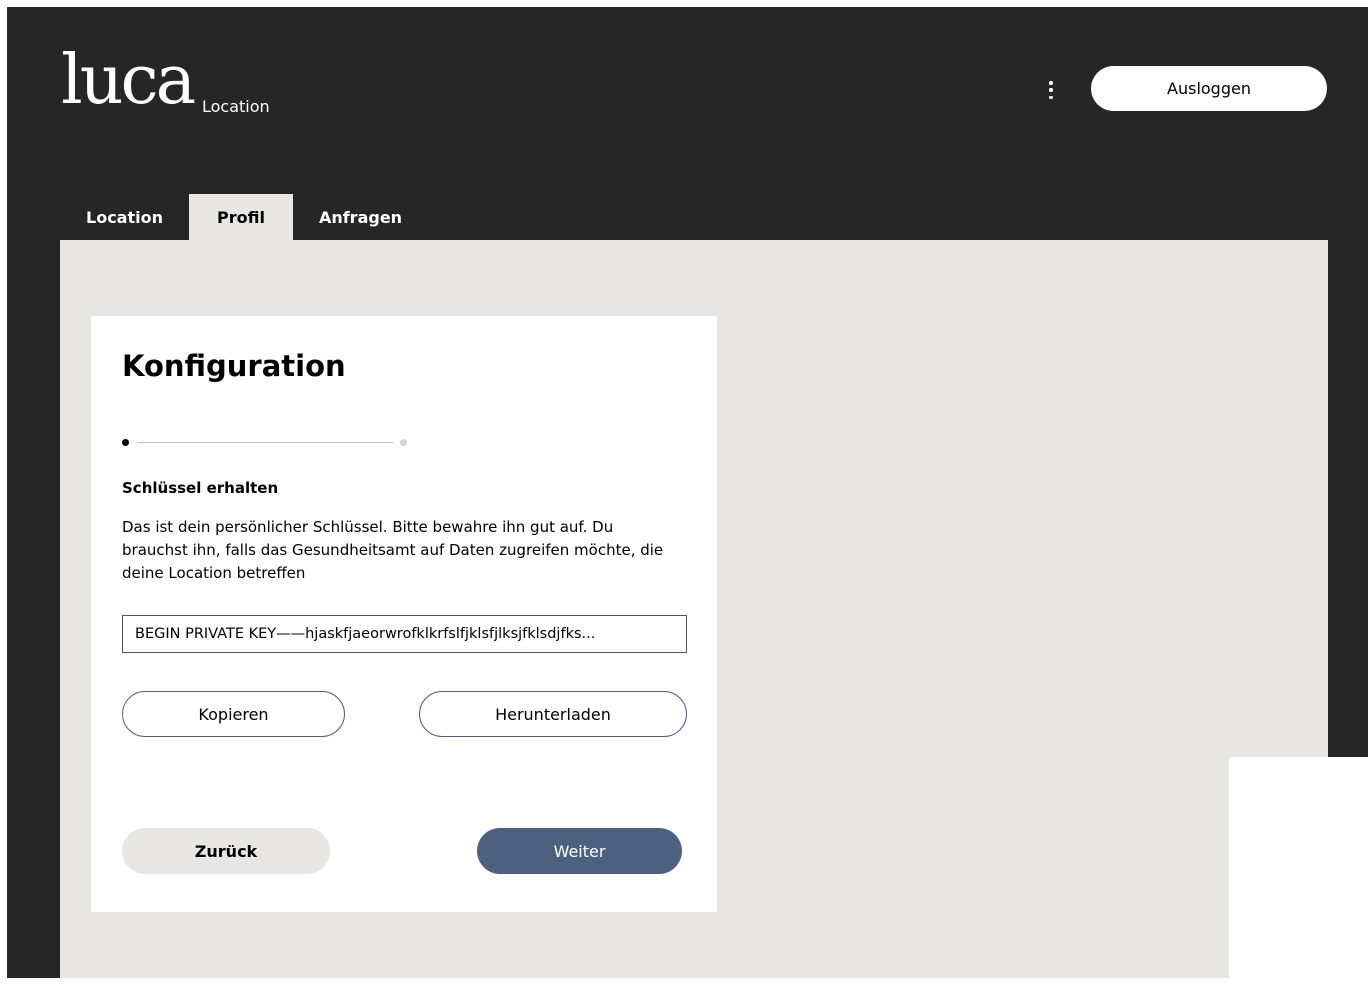 Image resolution: width=1368 pixels, height=987 pixels. I want to click on luca-logo: luca, so click(128, 80).